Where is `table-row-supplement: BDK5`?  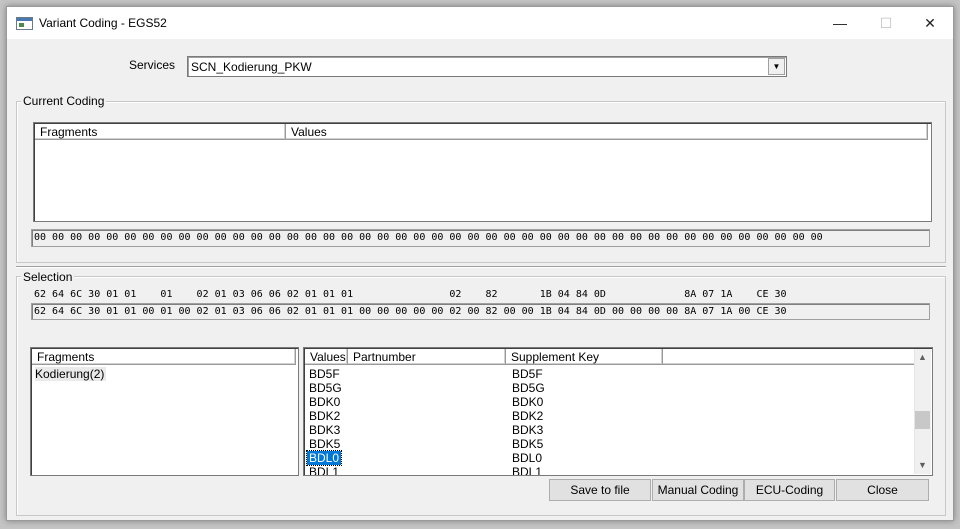 table-row-supplement: BDK5 is located at coordinates (527, 444).